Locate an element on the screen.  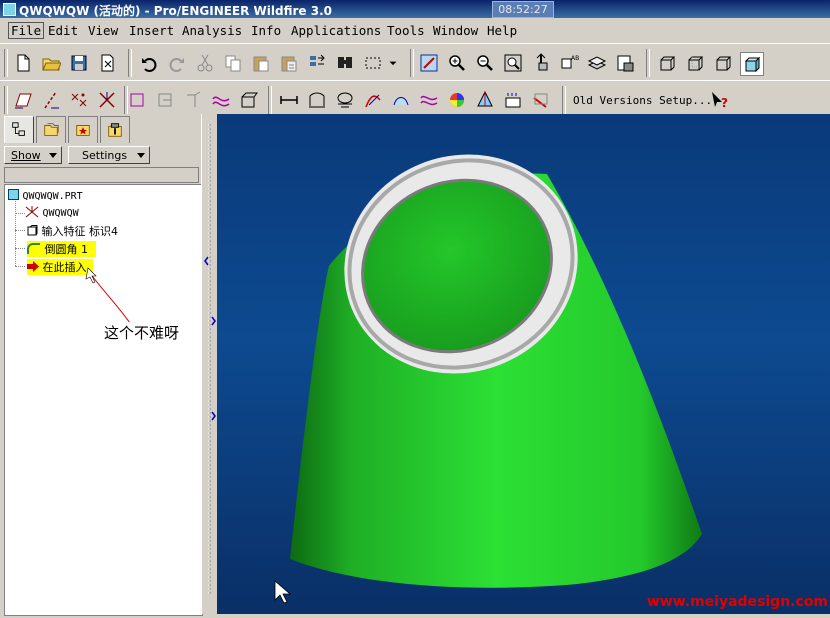
annotation-arrow is located at coordinates (110, 299).